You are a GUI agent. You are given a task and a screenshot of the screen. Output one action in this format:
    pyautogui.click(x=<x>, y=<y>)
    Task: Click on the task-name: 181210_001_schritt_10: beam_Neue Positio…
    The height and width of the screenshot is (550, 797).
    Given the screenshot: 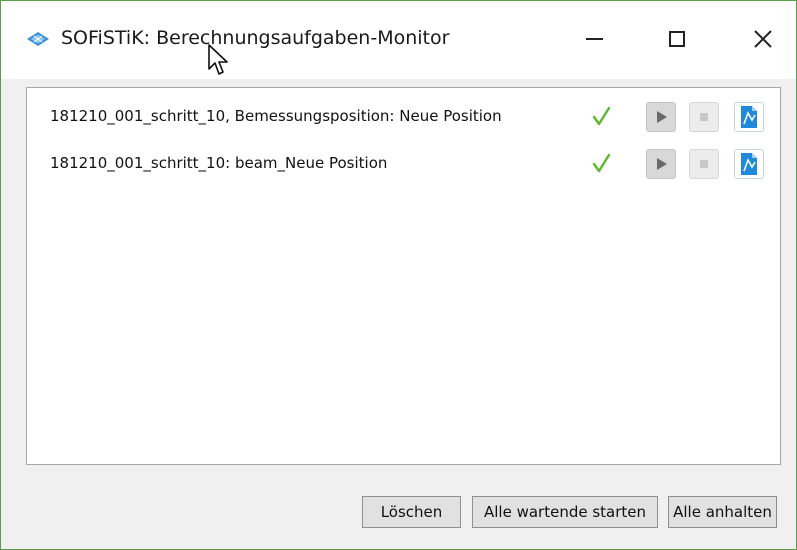 What is the action you would take?
    pyautogui.click(x=219, y=163)
    